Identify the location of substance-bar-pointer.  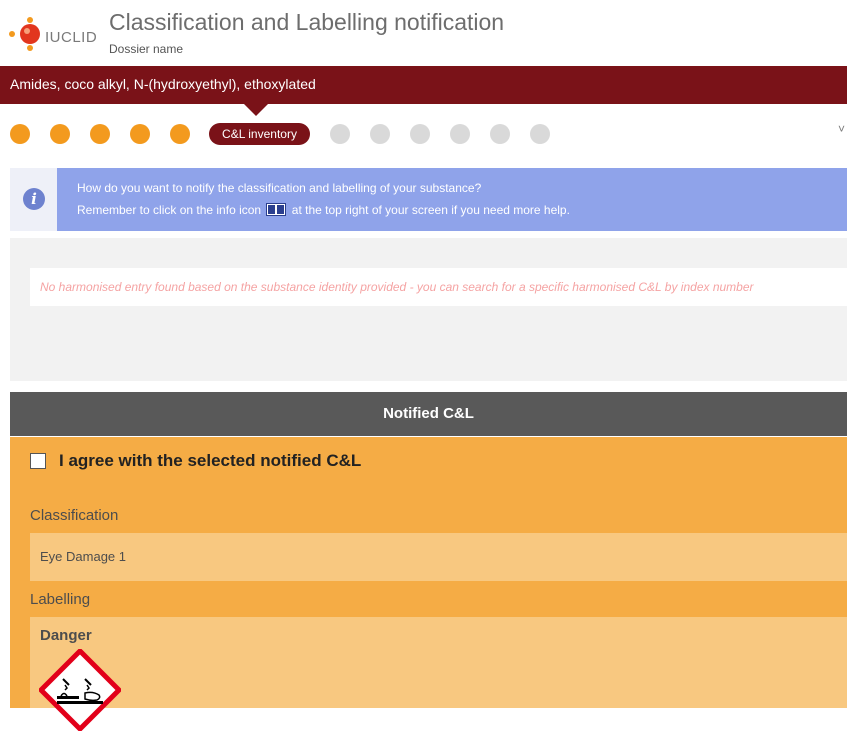
(256, 110).